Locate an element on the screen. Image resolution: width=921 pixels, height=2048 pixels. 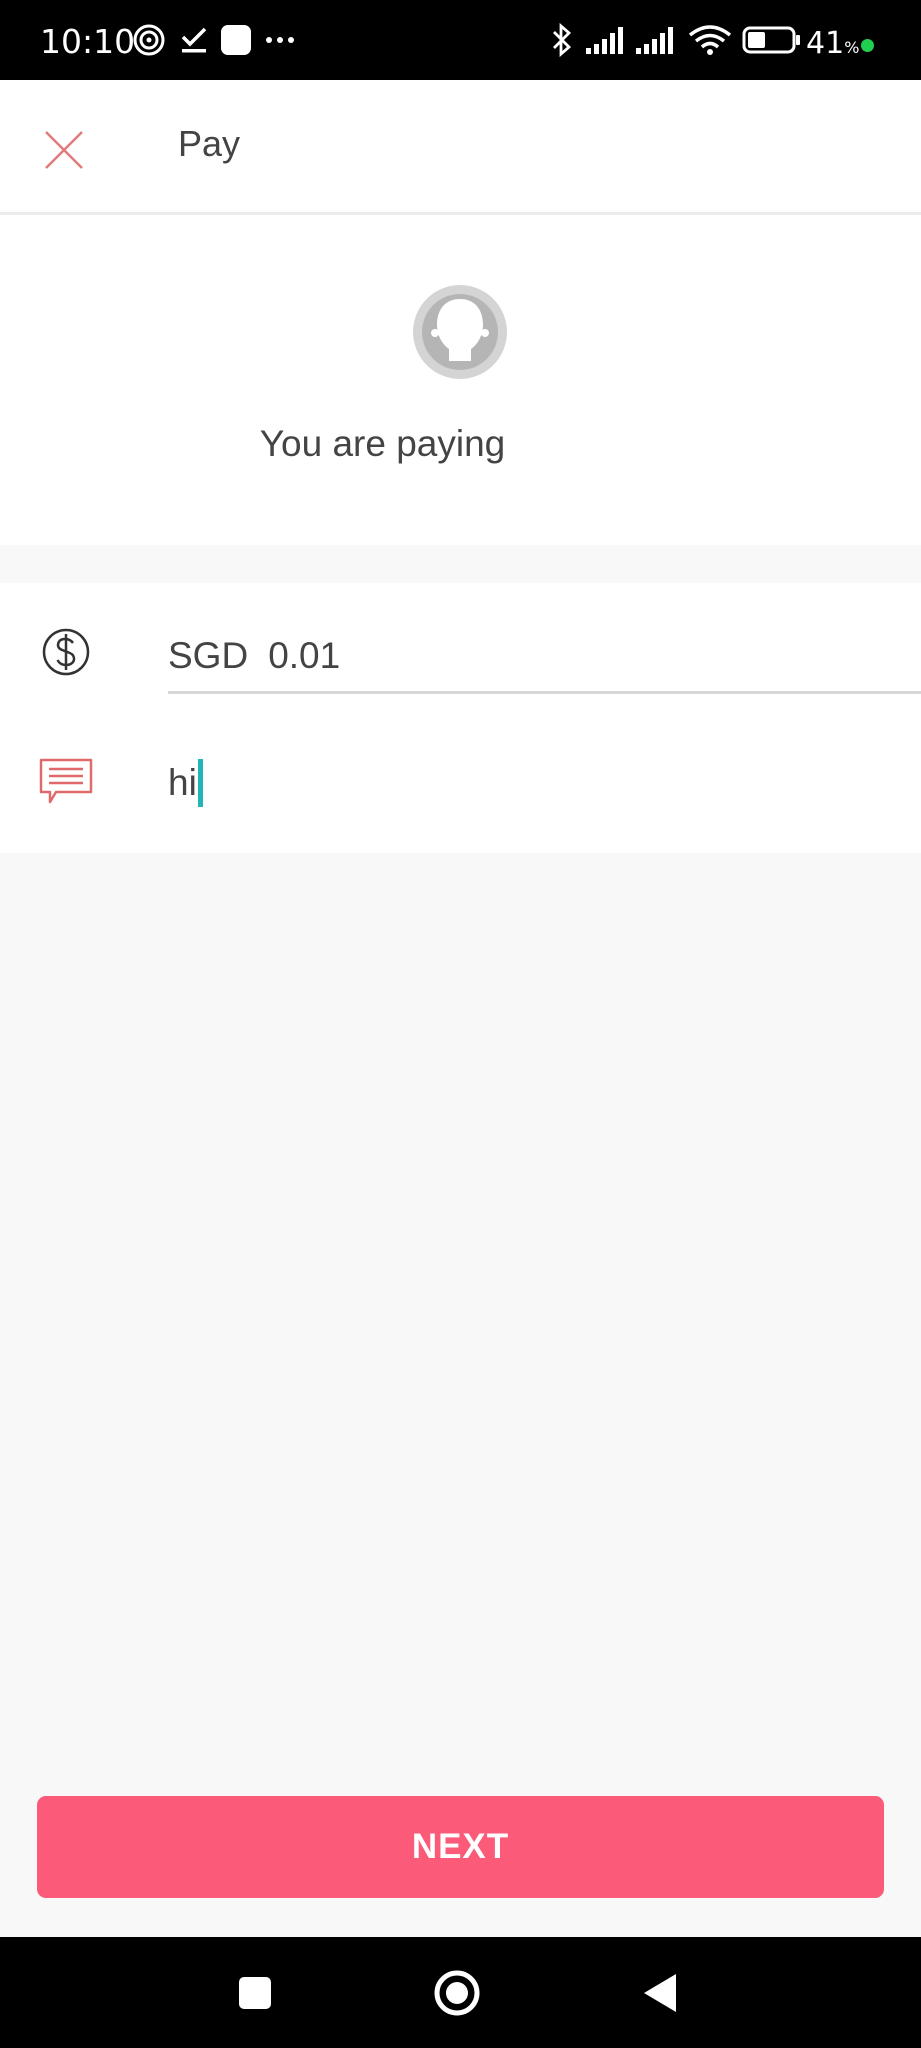
privacy-indicator-dot is located at coordinates (867, 45).